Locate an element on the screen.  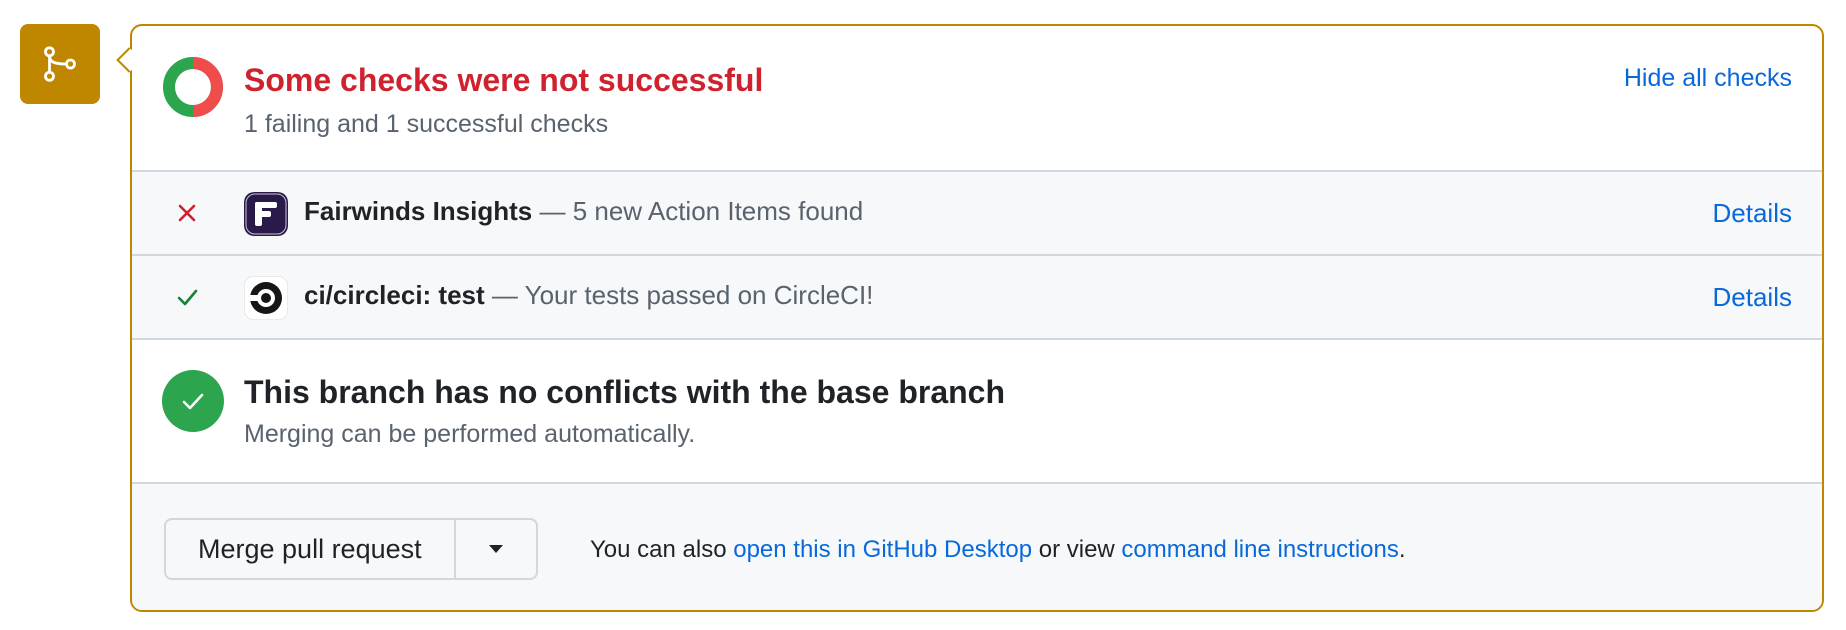
git-merge-icon is located at coordinates (60, 64).